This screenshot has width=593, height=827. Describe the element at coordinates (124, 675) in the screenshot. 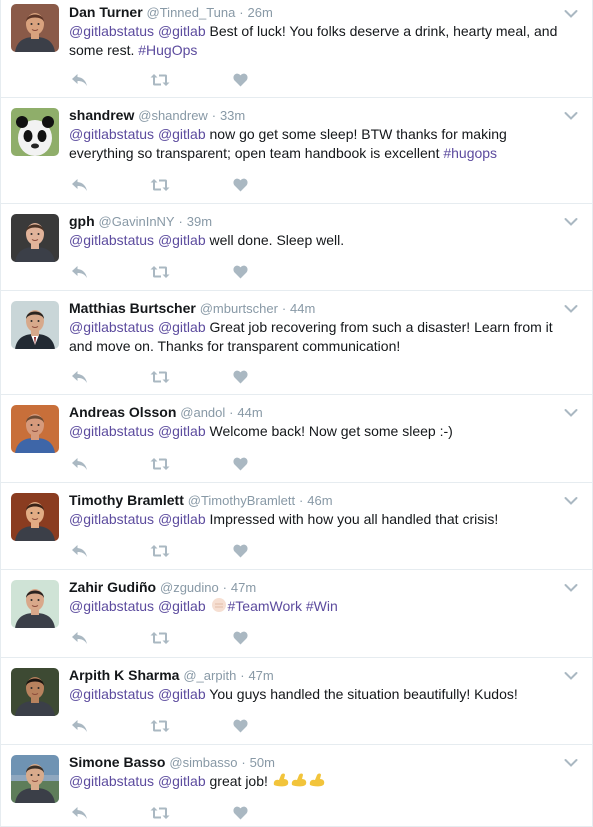

I see `user-name: Arpith K Sharma` at that location.